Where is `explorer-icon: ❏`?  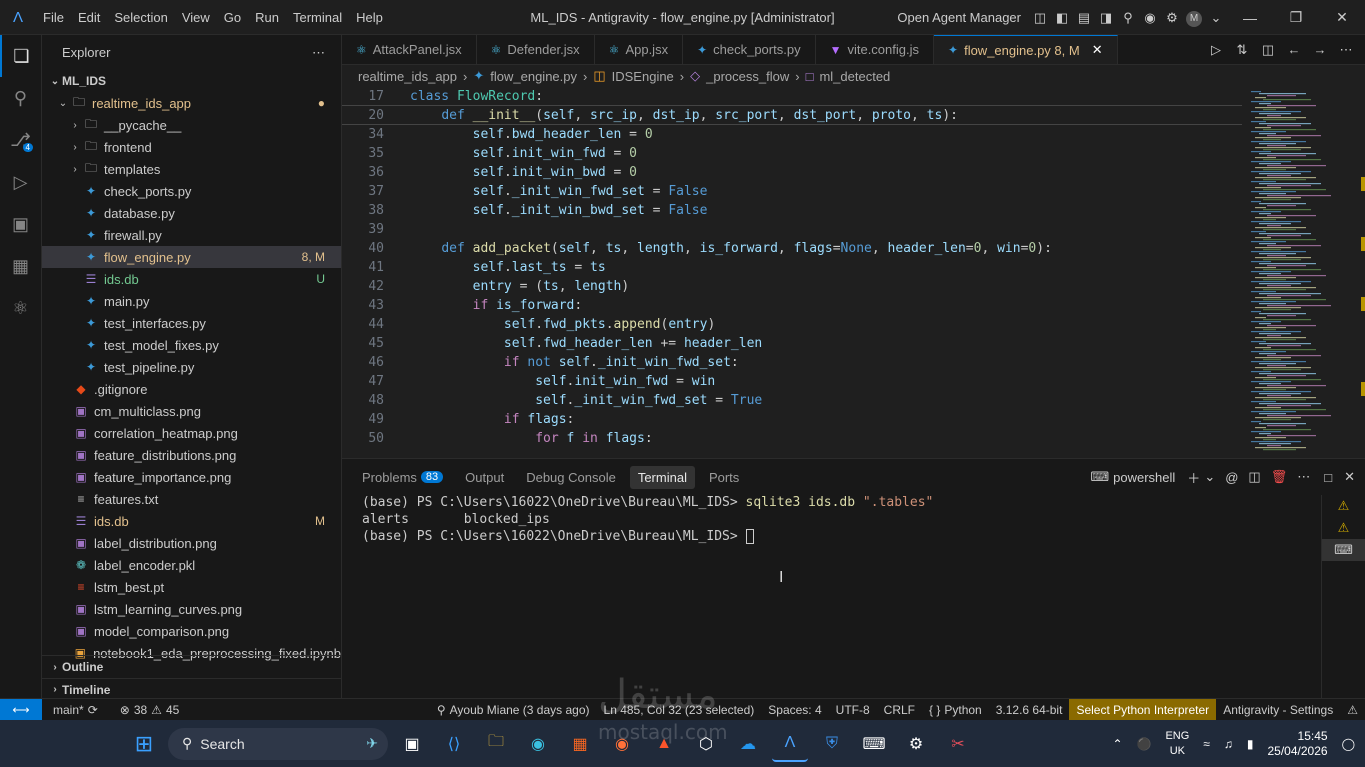
explorer-icon: ❏ is located at coordinates (20, 56).